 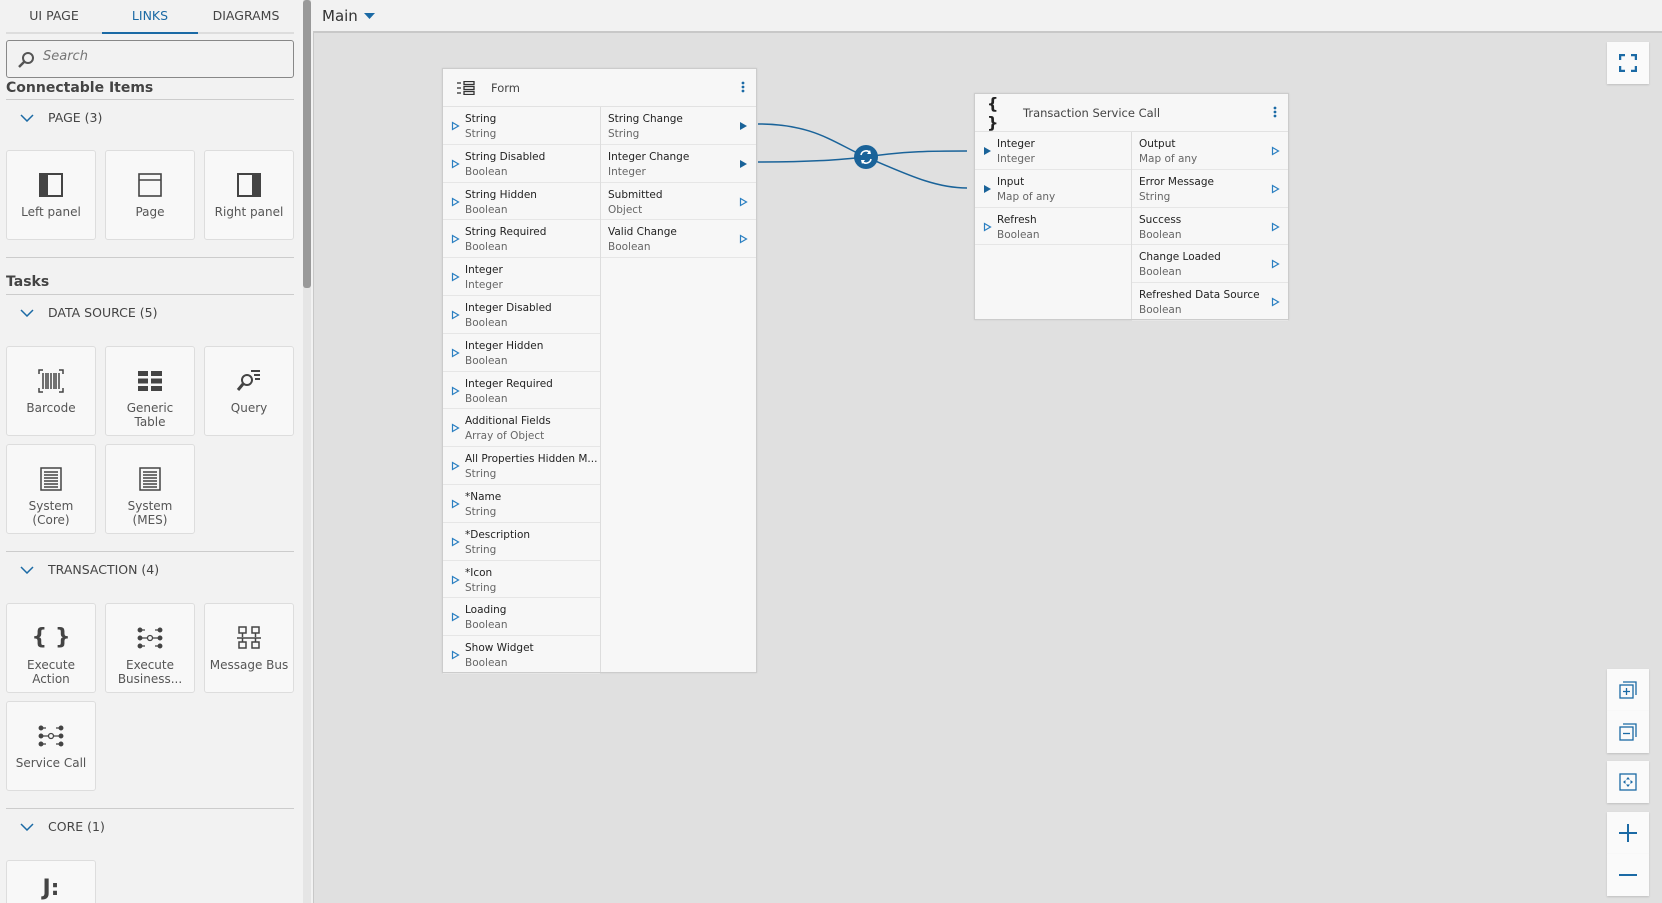 I want to click on connectable-item-tile: Left panel, so click(x=51, y=195).